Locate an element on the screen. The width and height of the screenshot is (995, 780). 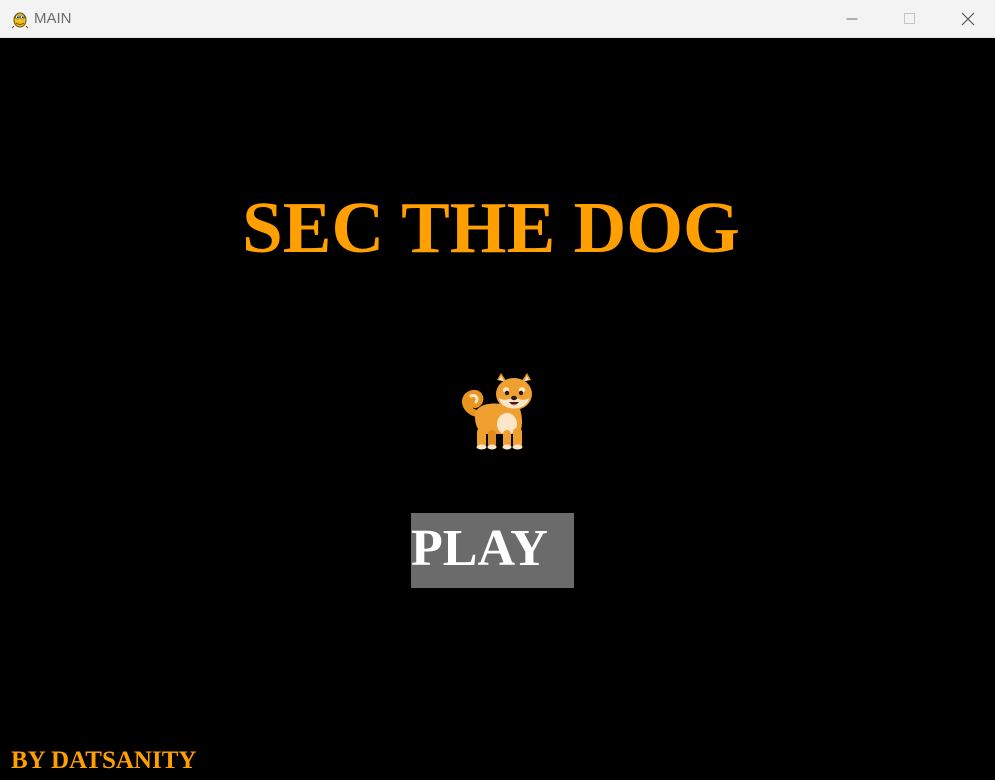
game-title: SEC THE DOG is located at coordinates (491, 227).